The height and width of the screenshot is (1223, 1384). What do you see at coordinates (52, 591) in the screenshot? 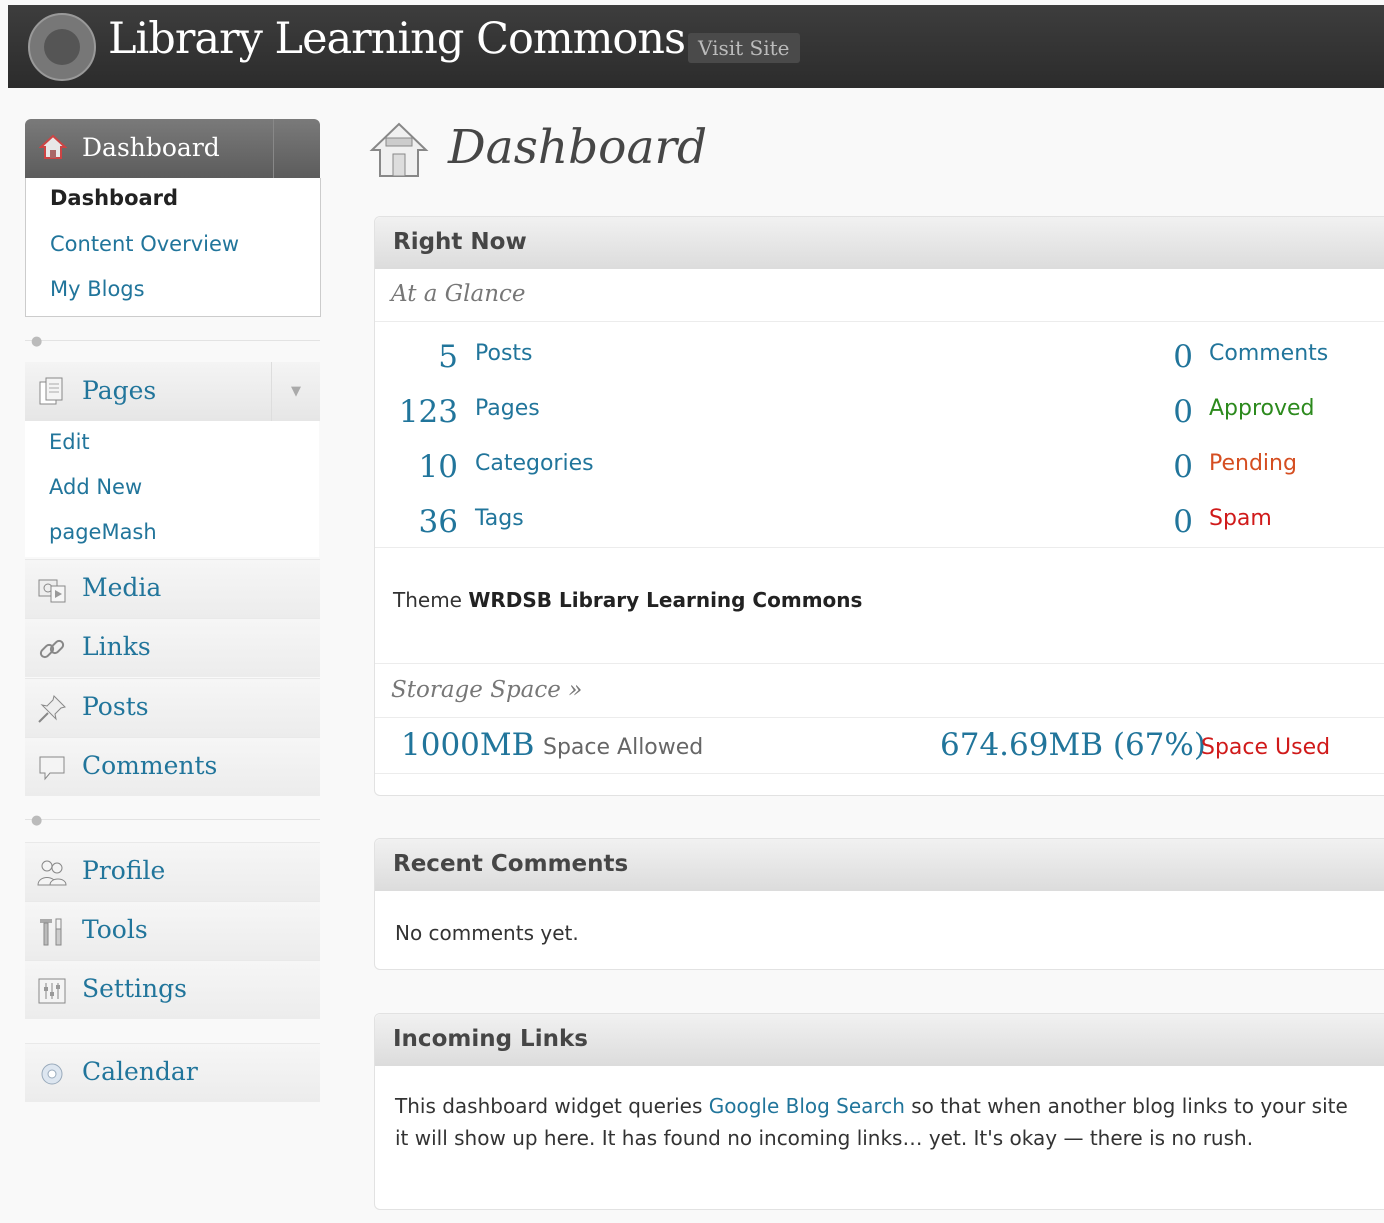
I see `media-icon` at bounding box center [52, 591].